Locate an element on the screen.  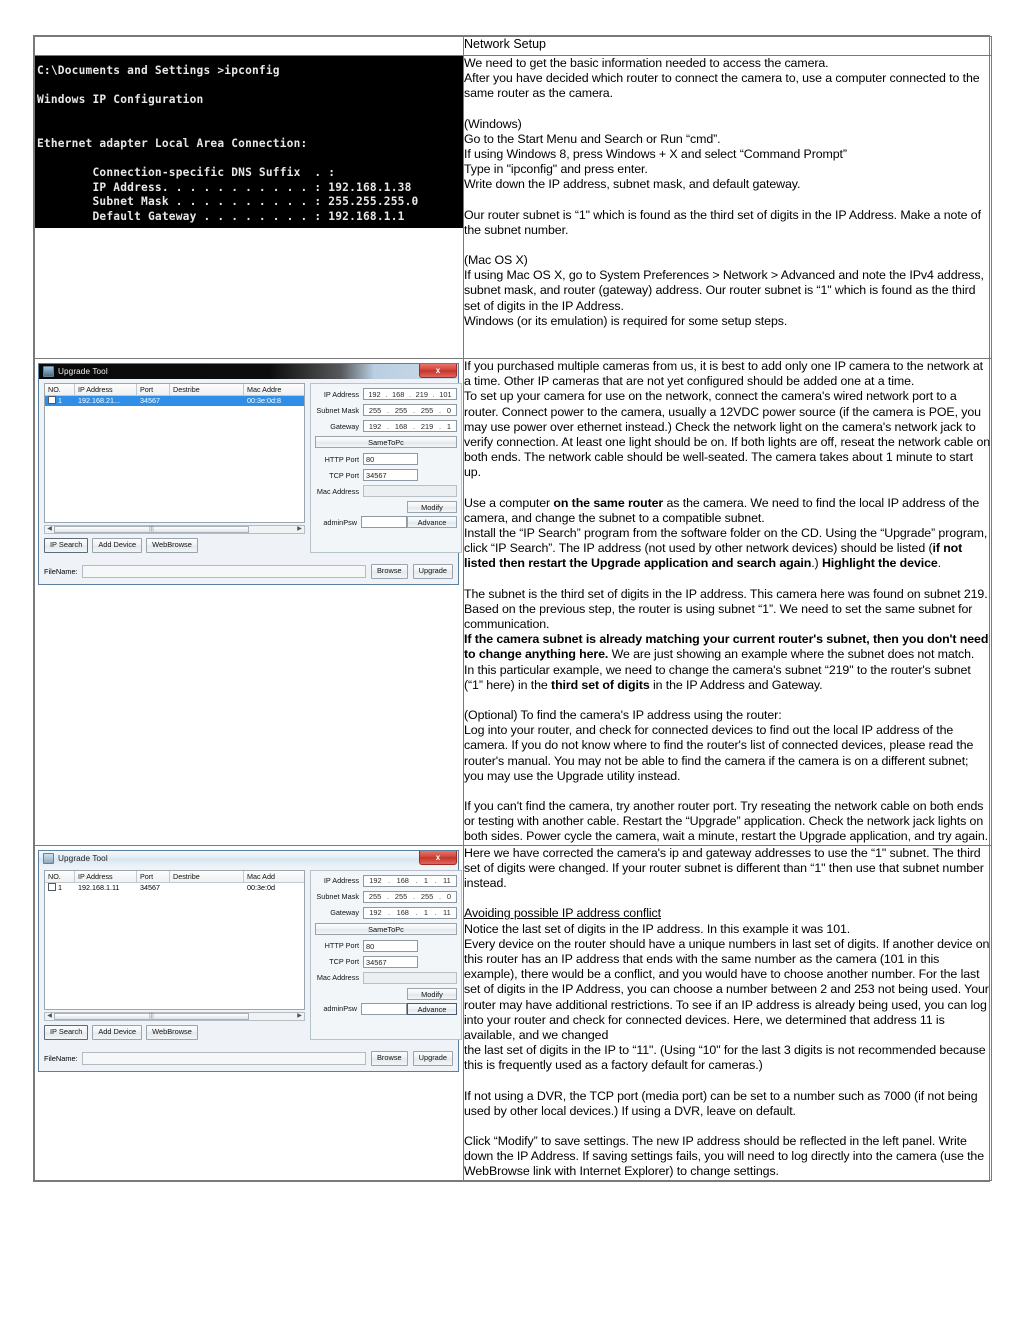
http-port-label: HTTP Port is located at coordinates (341, 946).